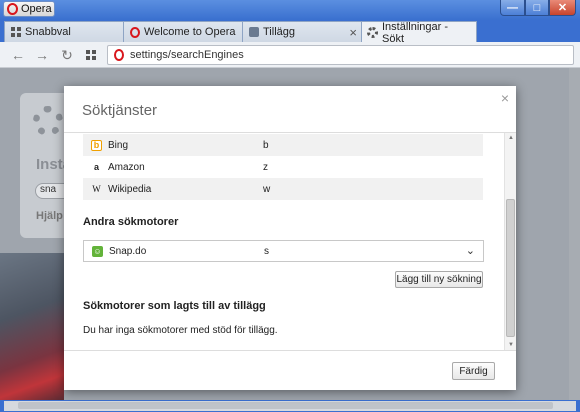 Image resolution: width=580 pixels, height=412 pixels. I want to click on engine-name: Amazon, so click(126, 167).